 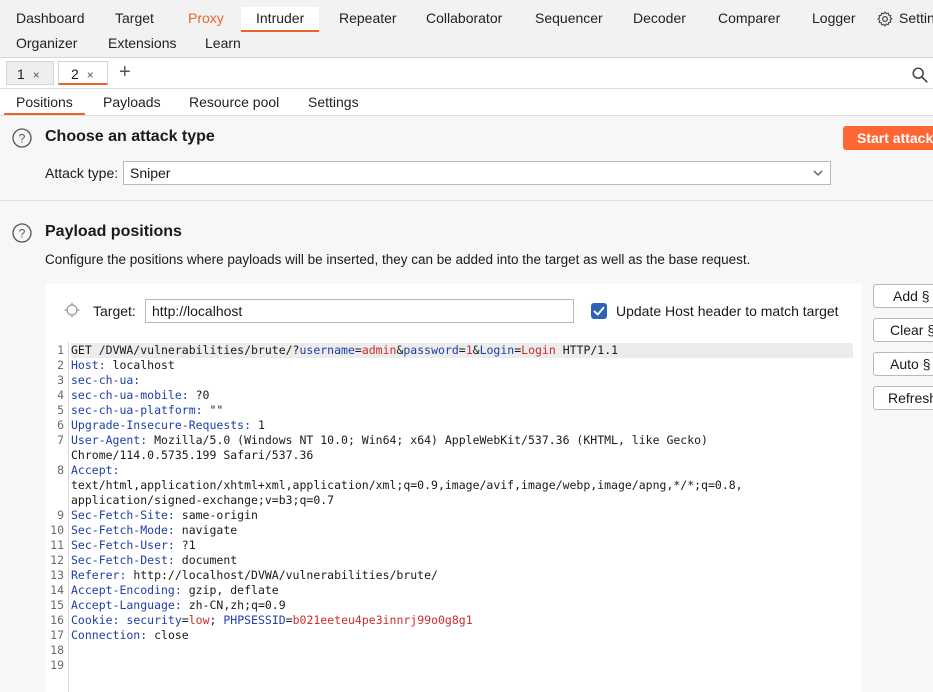 I want to click on line-number: 4, so click(x=60, y=395).